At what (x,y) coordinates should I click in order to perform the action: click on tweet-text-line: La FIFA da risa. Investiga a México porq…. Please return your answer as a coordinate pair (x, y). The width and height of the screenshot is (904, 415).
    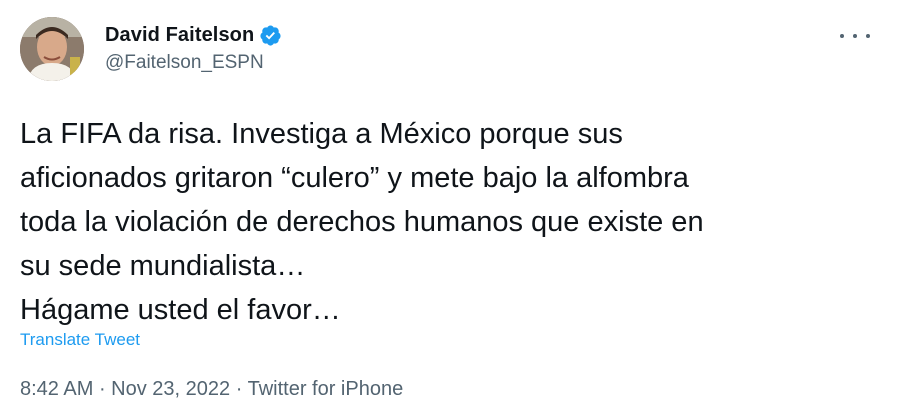
    Looking at the image, I should click on (321, 134).